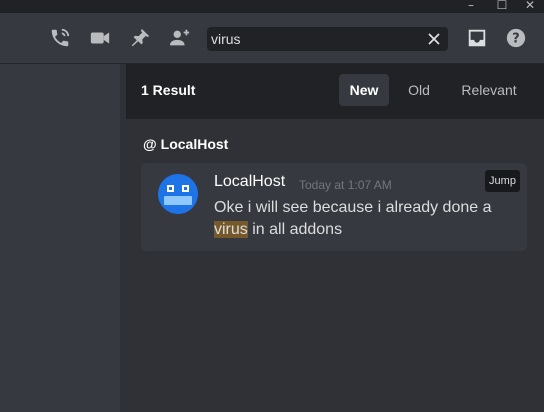 Image resolution: width=544 pixels, height=412 pixels. I want to click on at-icon: @, so click(150, 144).